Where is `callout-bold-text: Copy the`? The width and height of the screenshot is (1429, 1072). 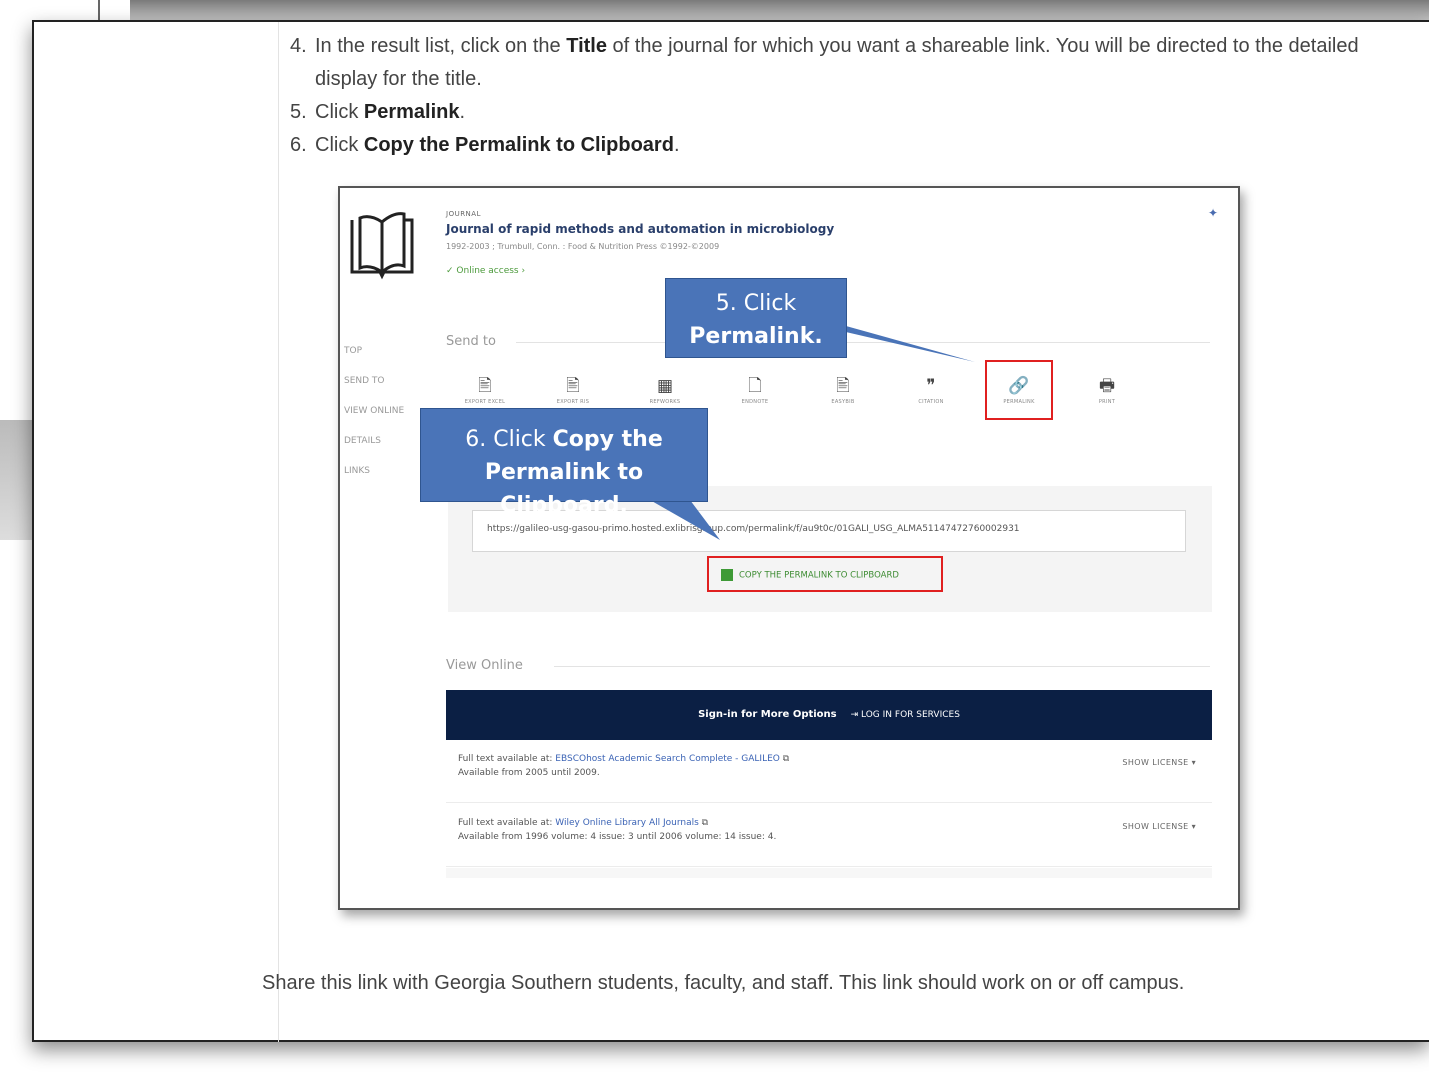
callout-bold-text: Copy the is located at coordinates (607, 439).